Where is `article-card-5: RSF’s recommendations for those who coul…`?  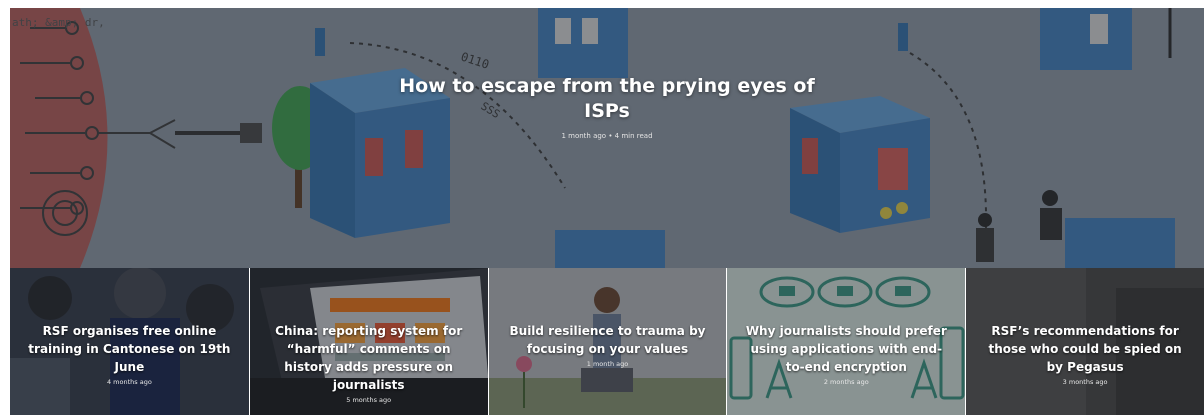 article-card-5: RSF’s recommendations for those who coul… is located at coordinates (1084, 341).